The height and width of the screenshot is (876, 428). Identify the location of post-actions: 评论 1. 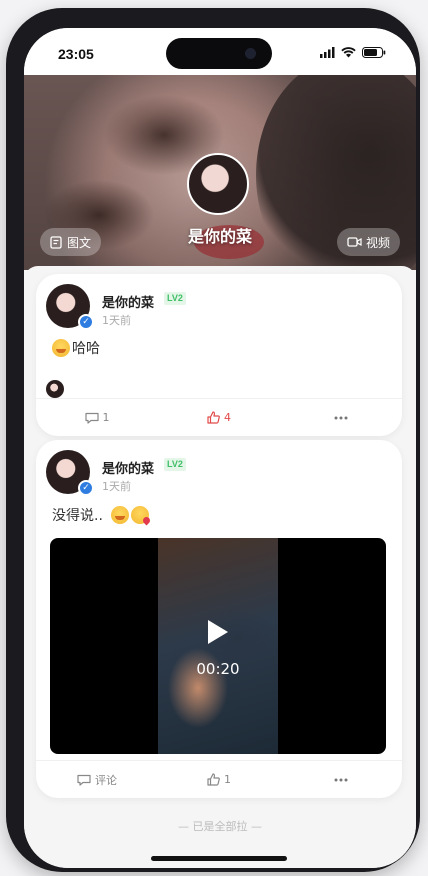
(219, 779).